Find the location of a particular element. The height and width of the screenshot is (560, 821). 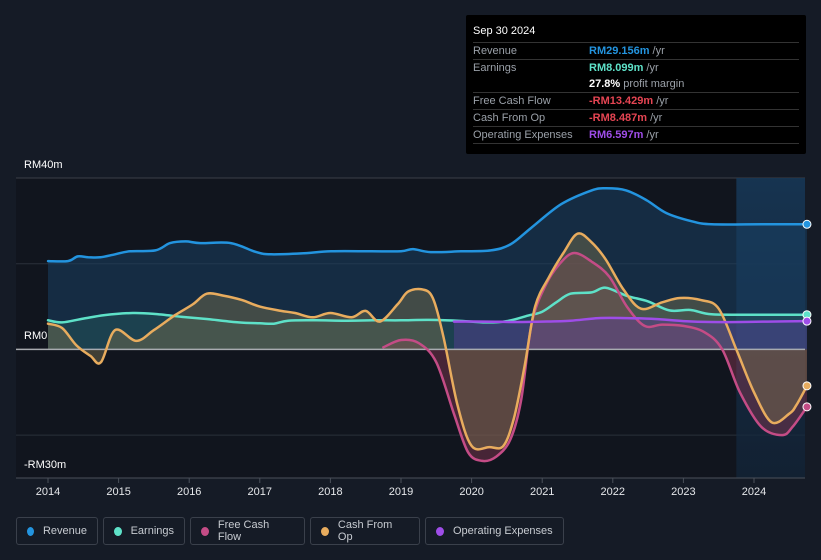

legend-item-free-cash-flow: Free Cash Flow is located at coordinates (247, 531).